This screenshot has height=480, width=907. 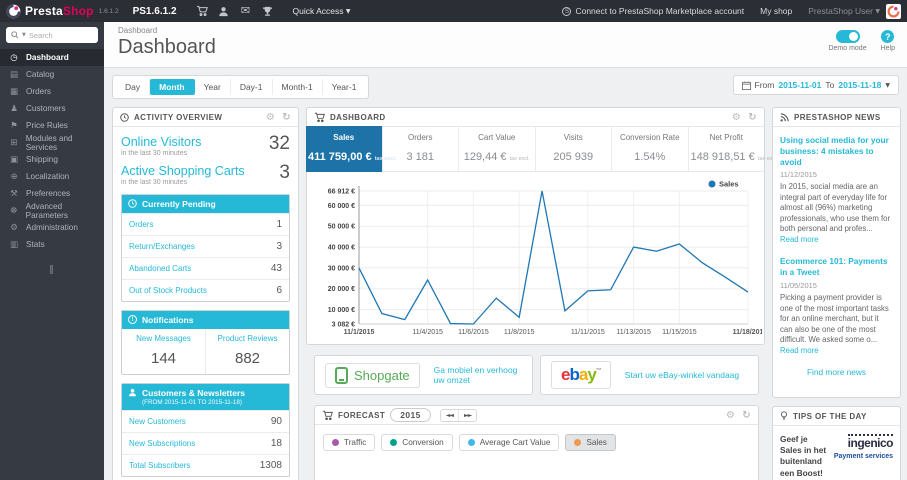 I want to click on tab-year-1: Year-1, so click(x=344, y=87).